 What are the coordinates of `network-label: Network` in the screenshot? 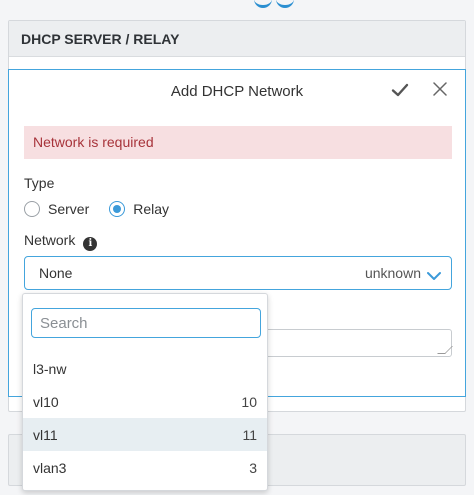 It's located at (50, 240).